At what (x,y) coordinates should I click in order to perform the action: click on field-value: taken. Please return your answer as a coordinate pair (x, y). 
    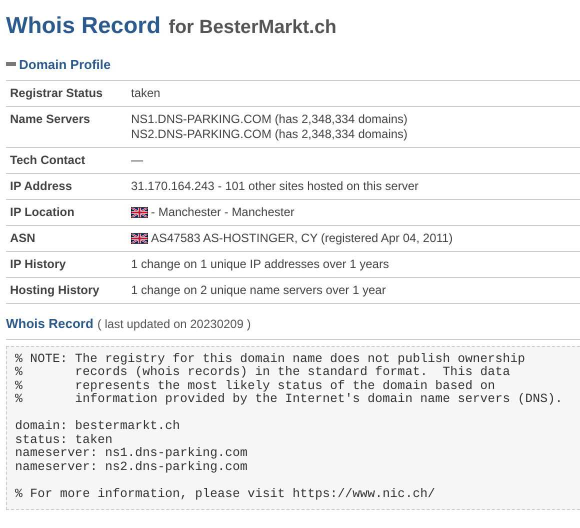
    Looking at the image, I should click on (145, 93).